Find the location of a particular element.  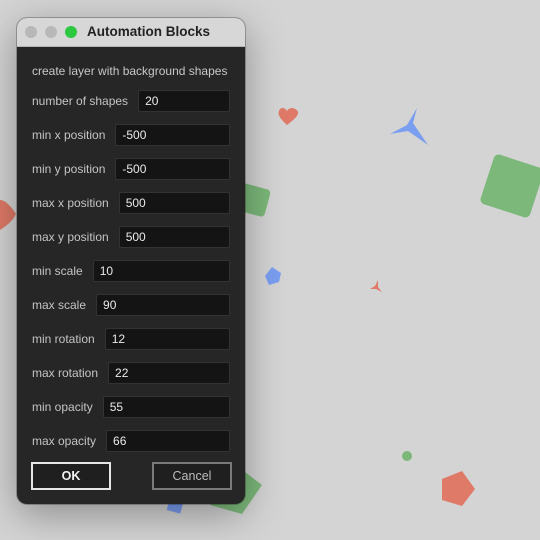

field-label: max y position is located at coordinates (70, 237).